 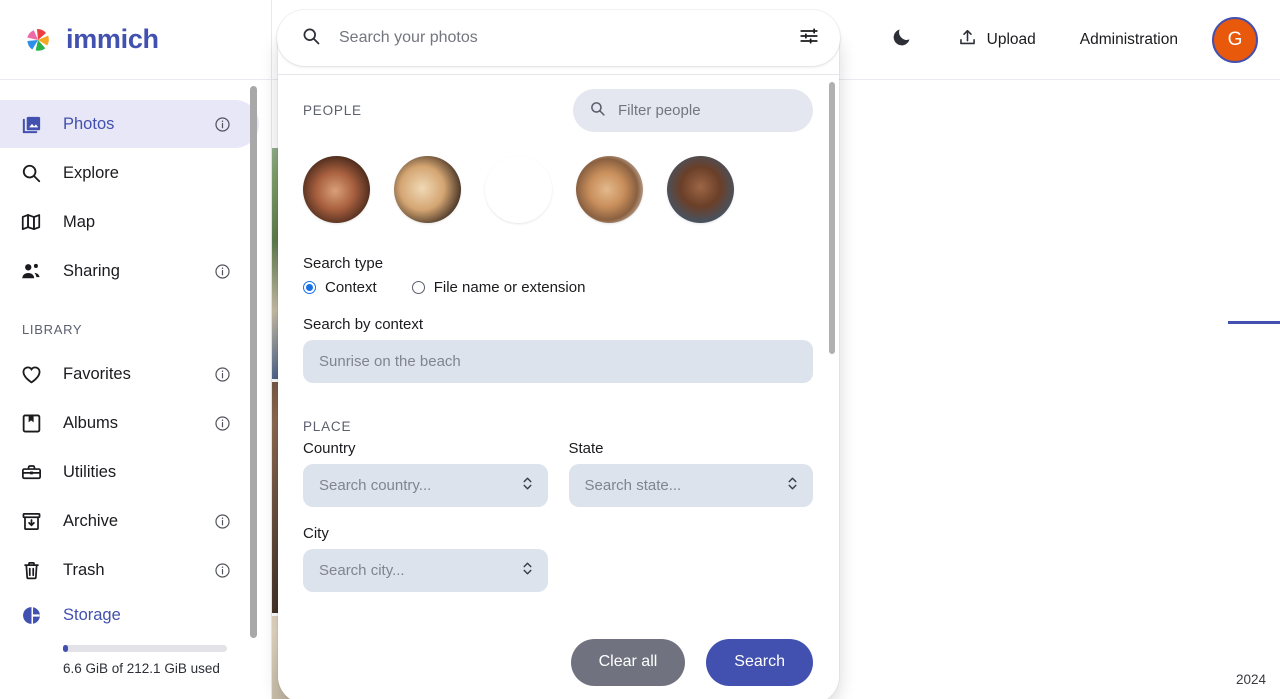 What do you see at coordinates (363, 324) in the screenshot?
I see `context-field-label: Search by context` at bounding box center [363, 324].